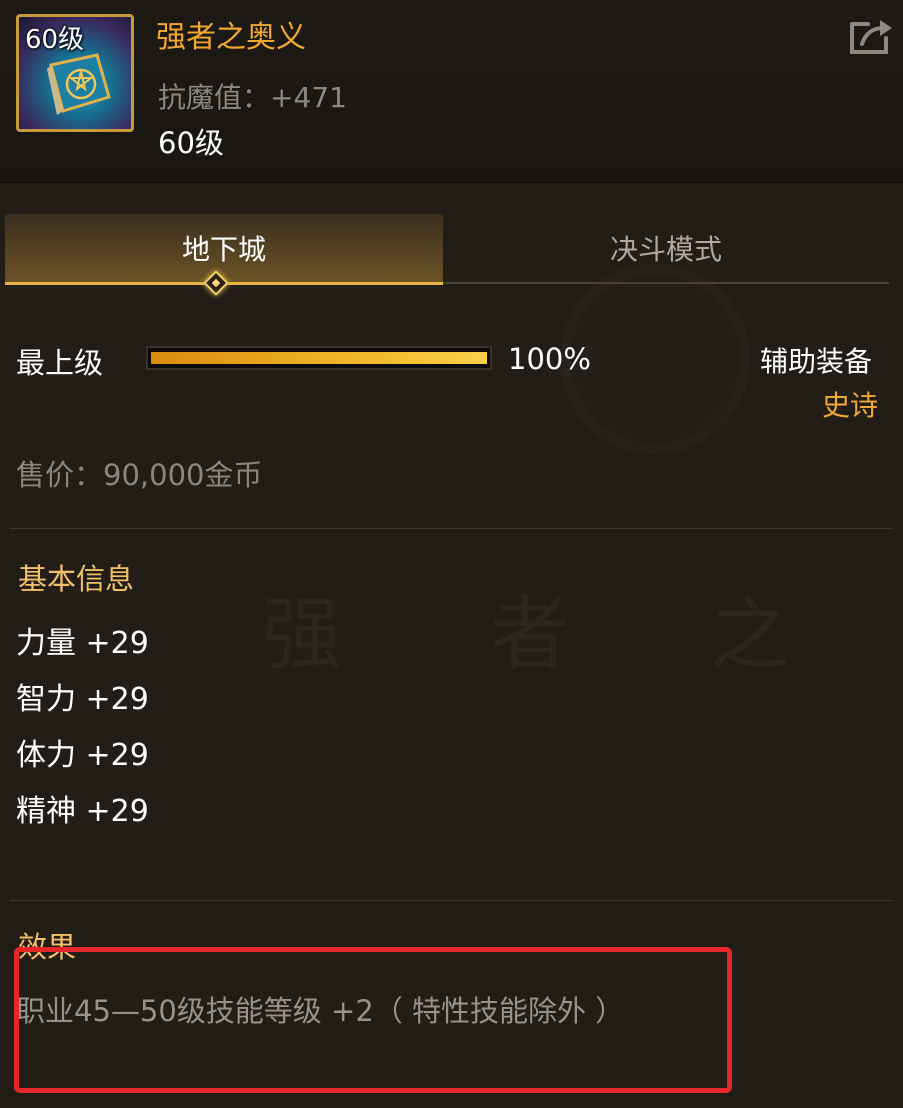 The width and height of the screenshot is (903, 1108). I want to click on stat-strength: 力量 +29, so click(82, 643).